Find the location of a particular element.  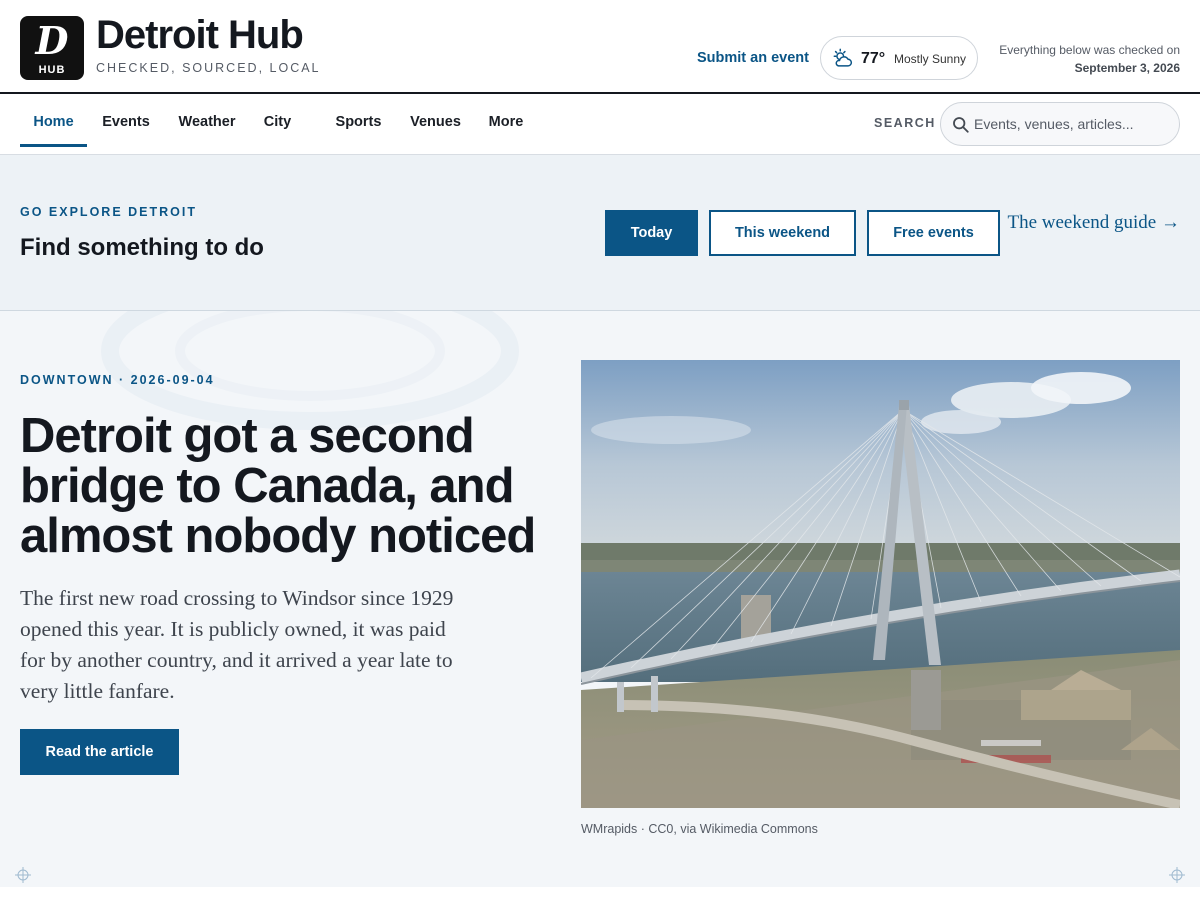

weather-widget: 77° Mostly Sunny is located at coordinates (899, 58).